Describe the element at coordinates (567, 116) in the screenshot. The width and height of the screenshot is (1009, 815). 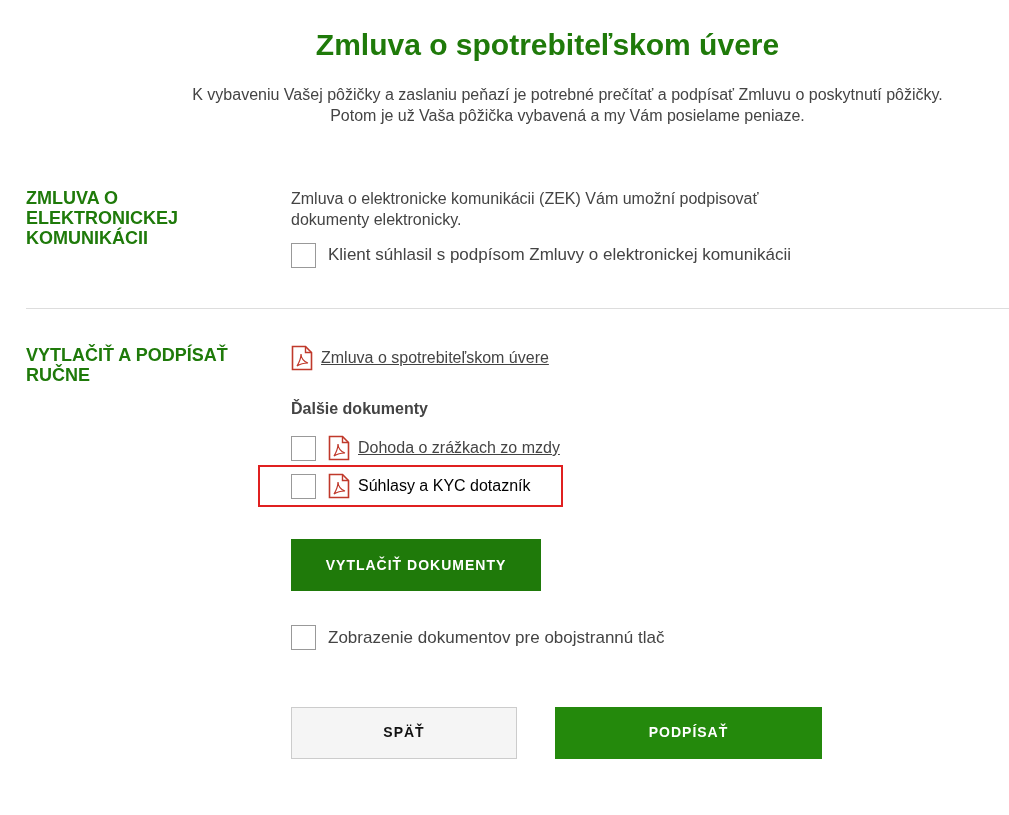
I see `intro-text: Potom je už Vaša pôžička vybavená a my Vám posielame peniaze.` at that location.